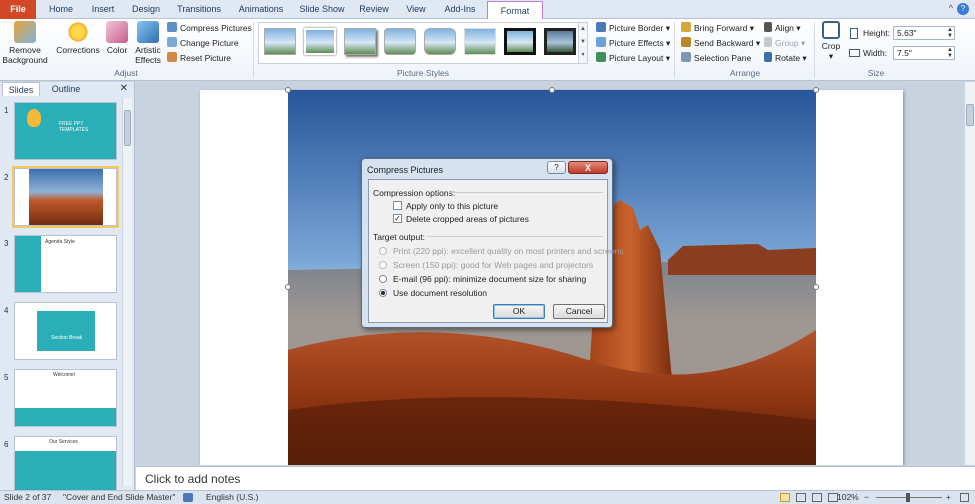 Image resolution: width=975 pixels, height=504 pixels. Describe the element at coordinates (374, 9) in the screenshot. I see `tab-review: Review` at that location.